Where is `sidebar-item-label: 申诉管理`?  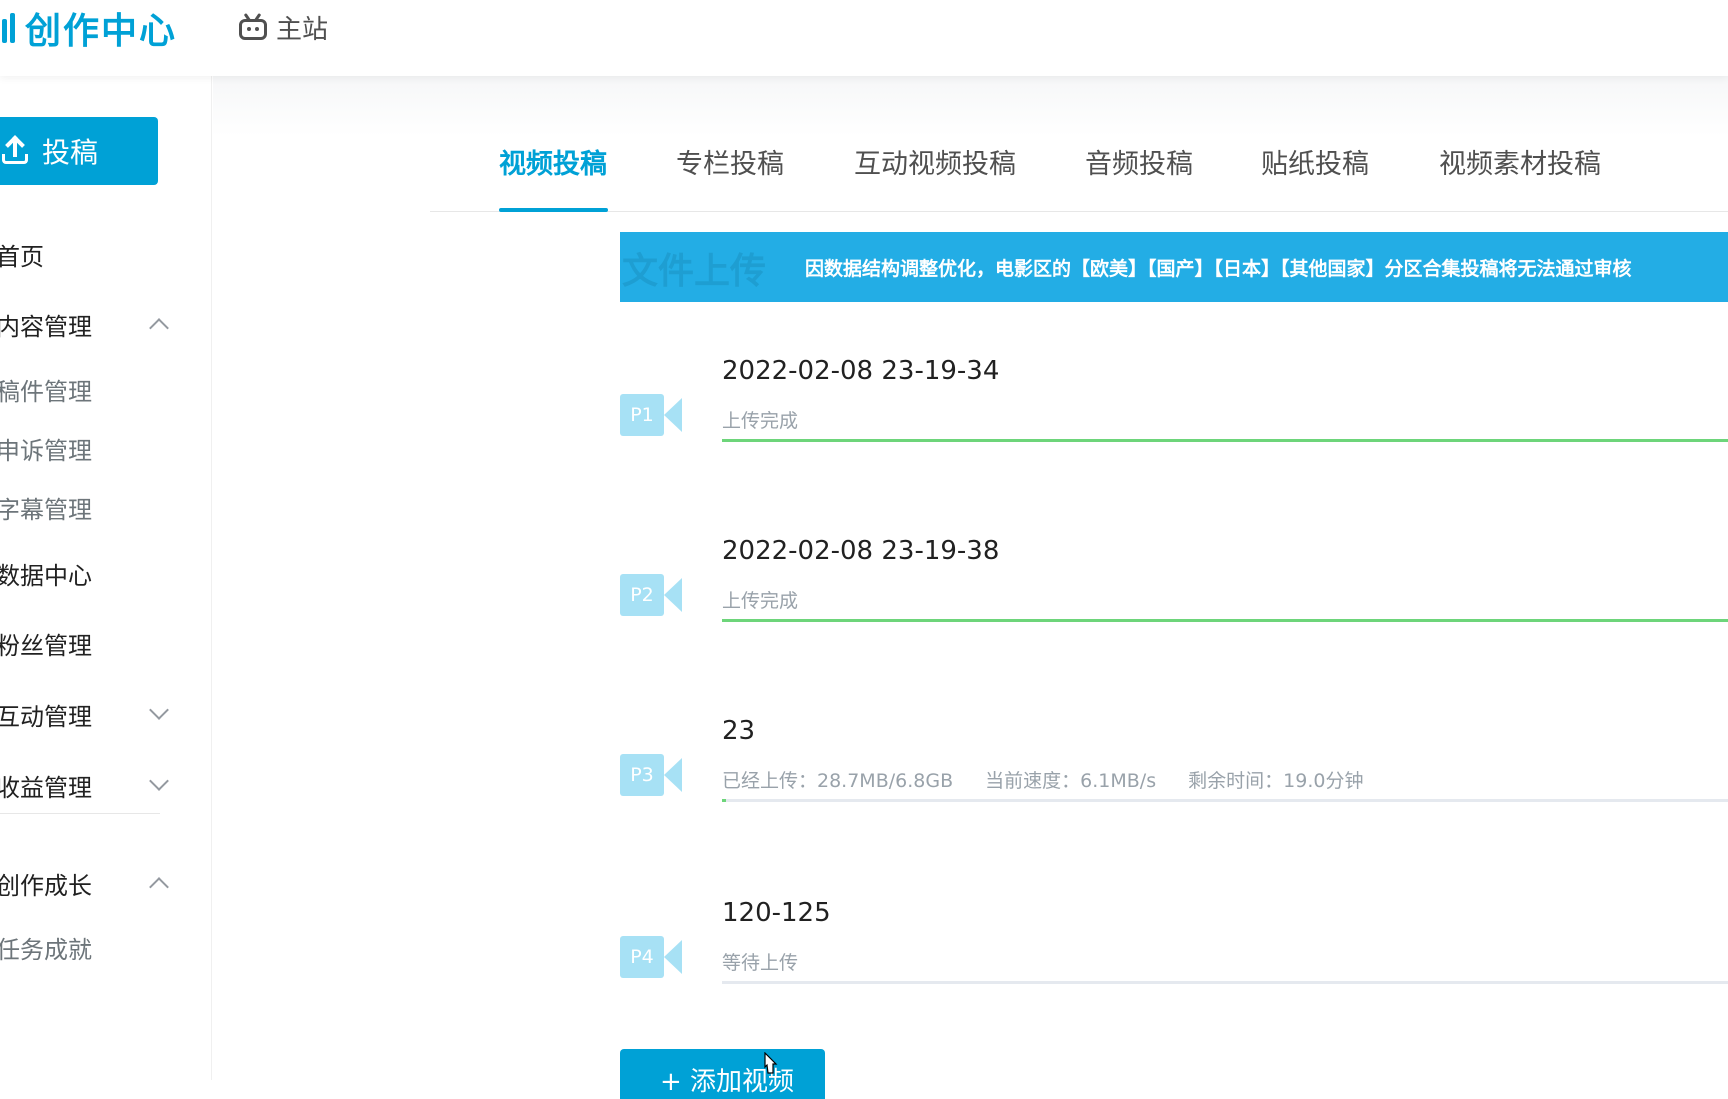 sidebar-item-label: 申诉管理 is located at coordinates (46, 450).